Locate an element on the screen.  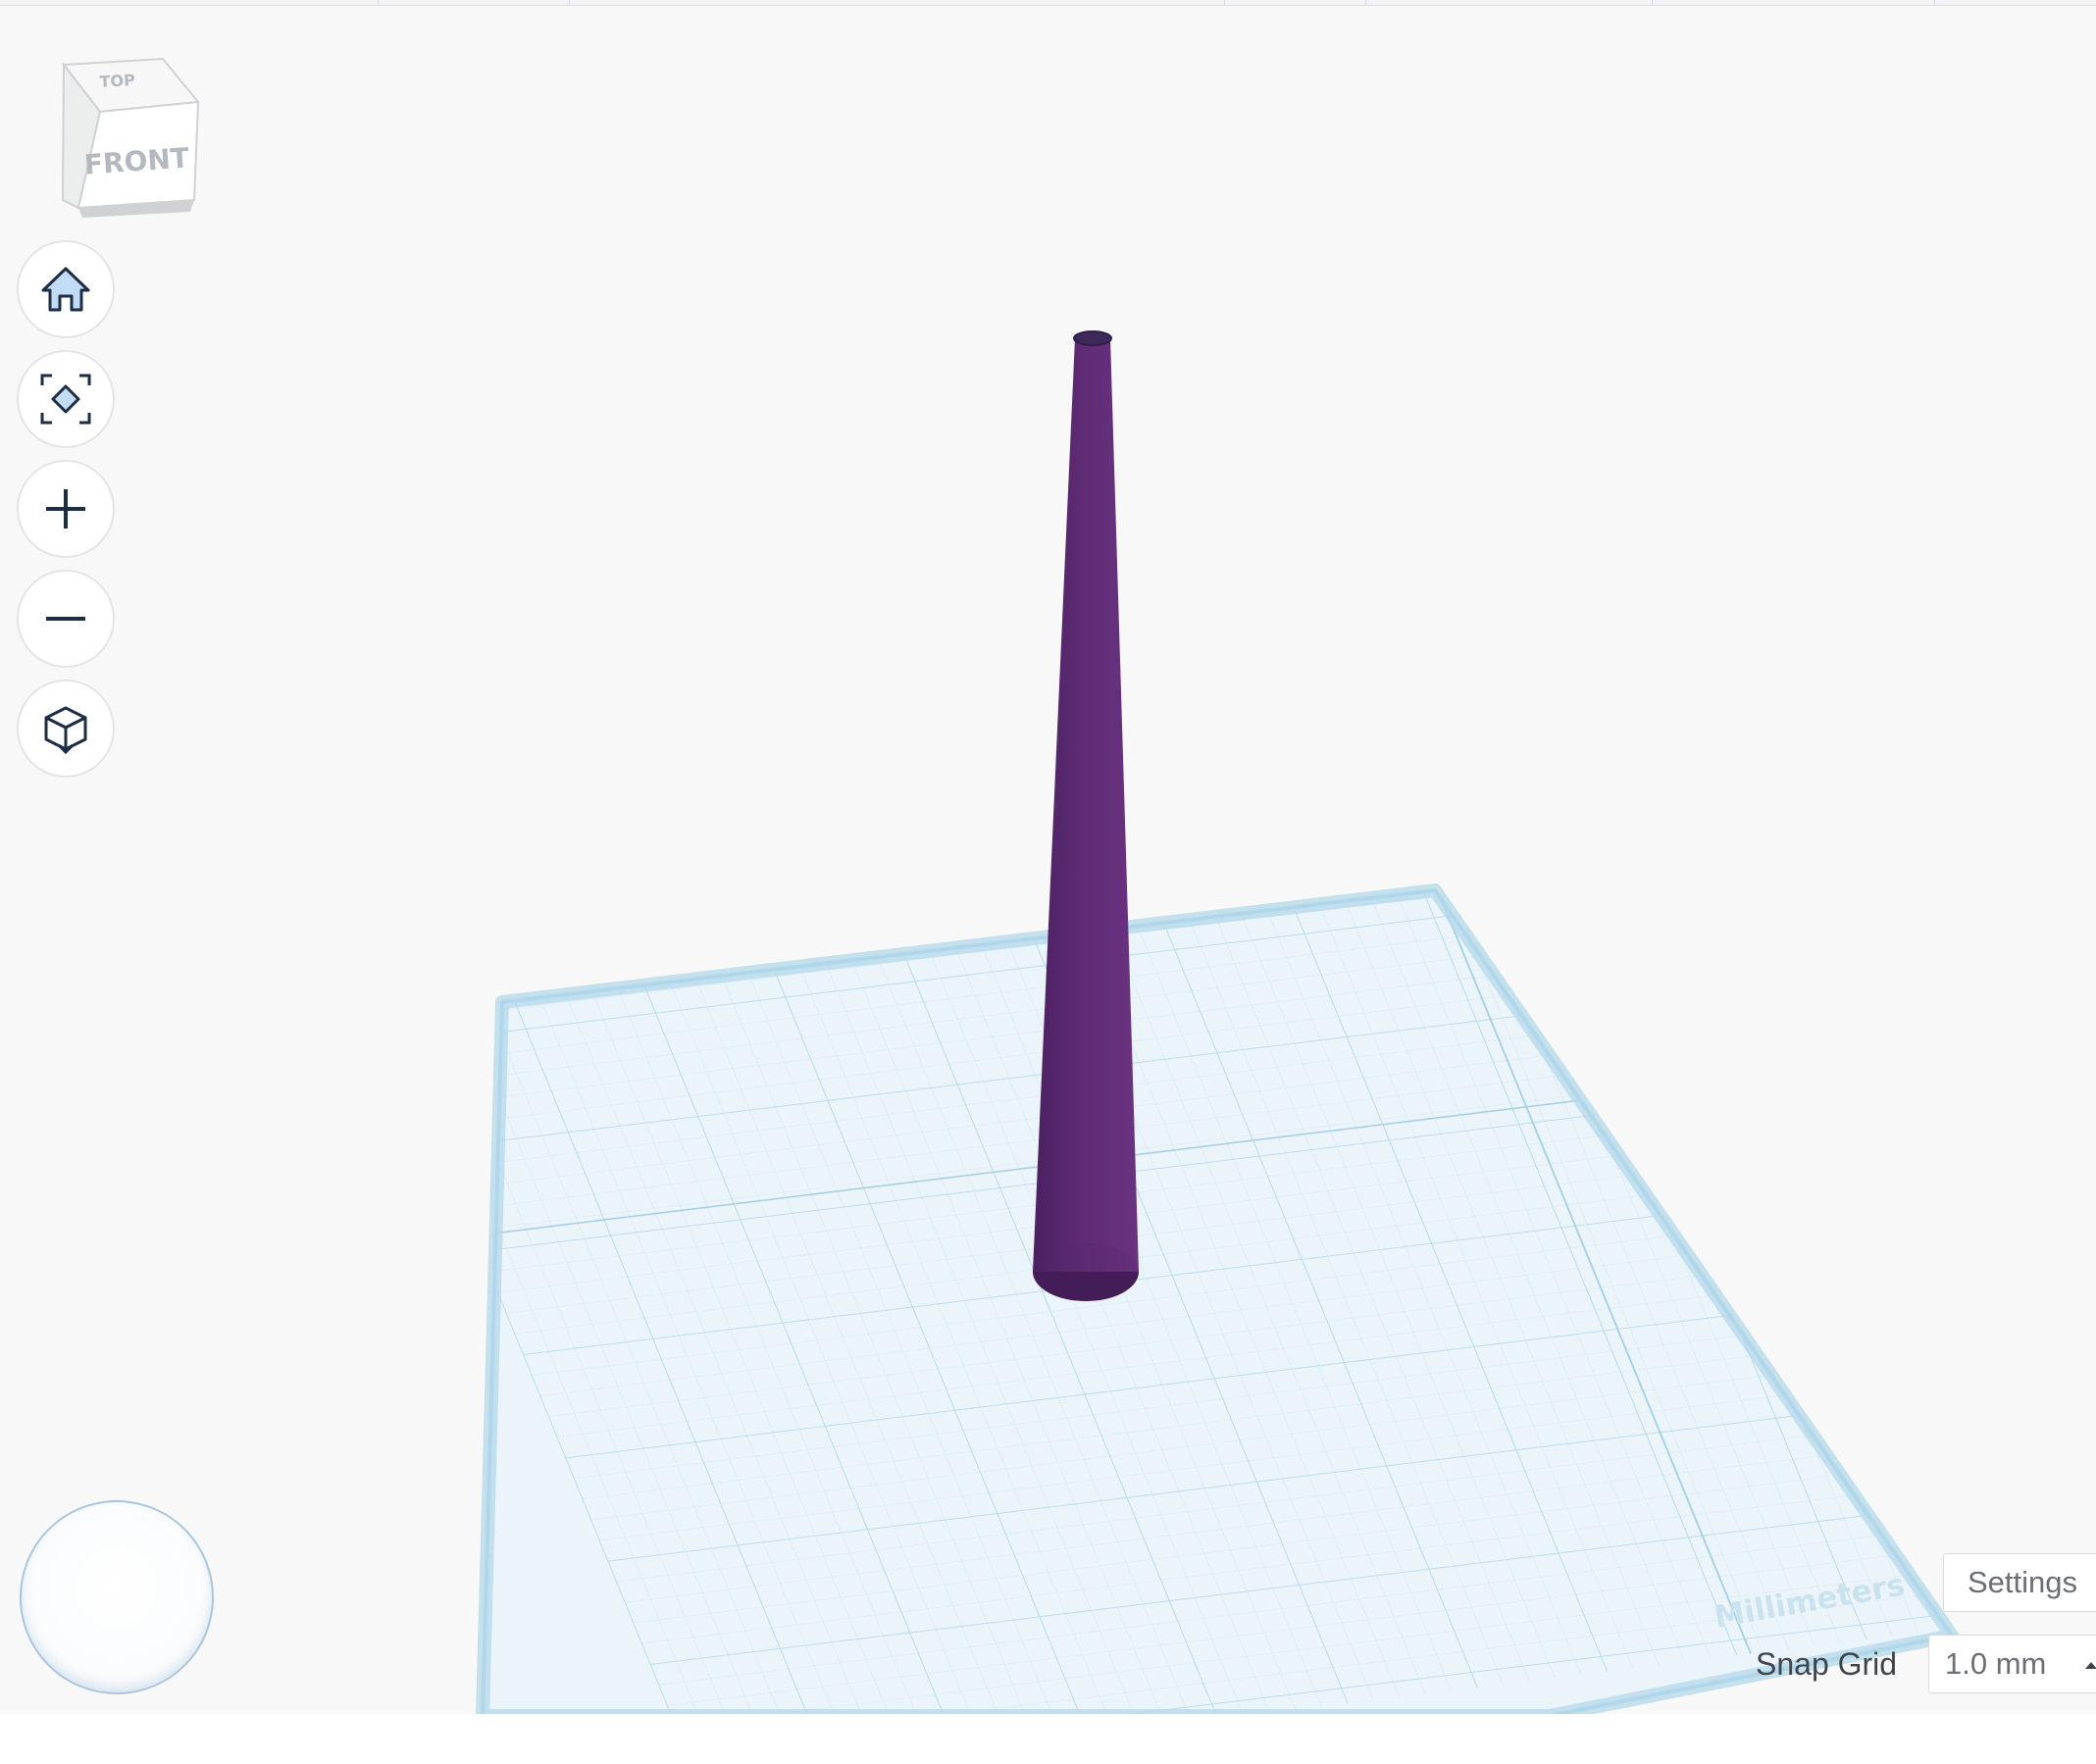
viewcube-top-label: TOP is located at coordinates (117, 81).